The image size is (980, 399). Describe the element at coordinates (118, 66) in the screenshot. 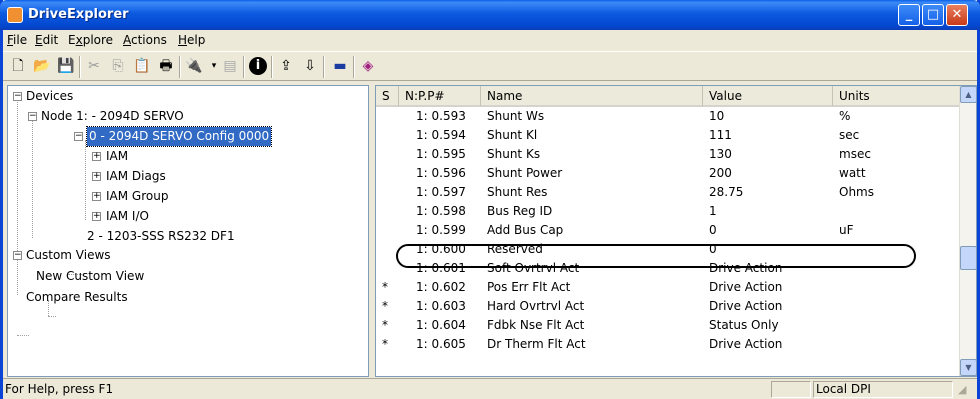

I see `copy-icon: ⎘` at that location.